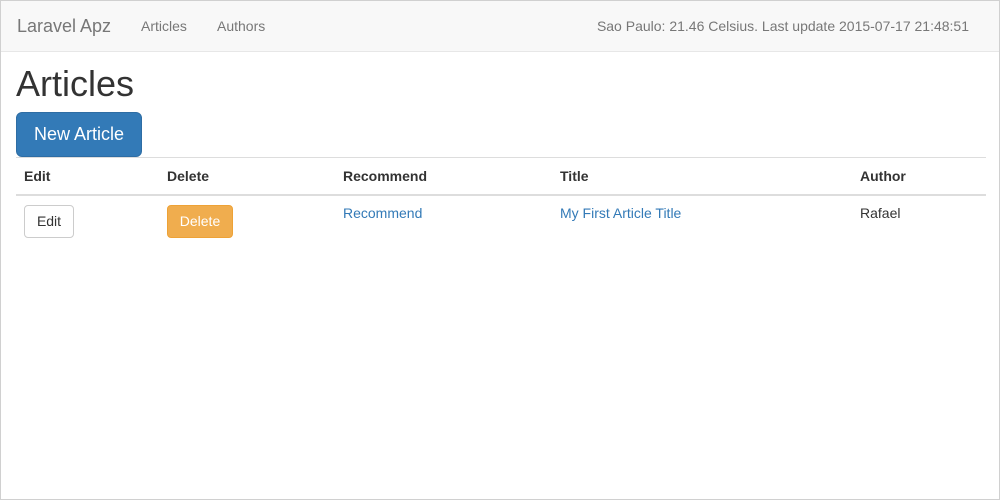 The height and width of the screenshot is (500, 1000). Describe the element at coordinates (382, 213) in the screenshot. I see `recommend-link: Recommend` at that location.